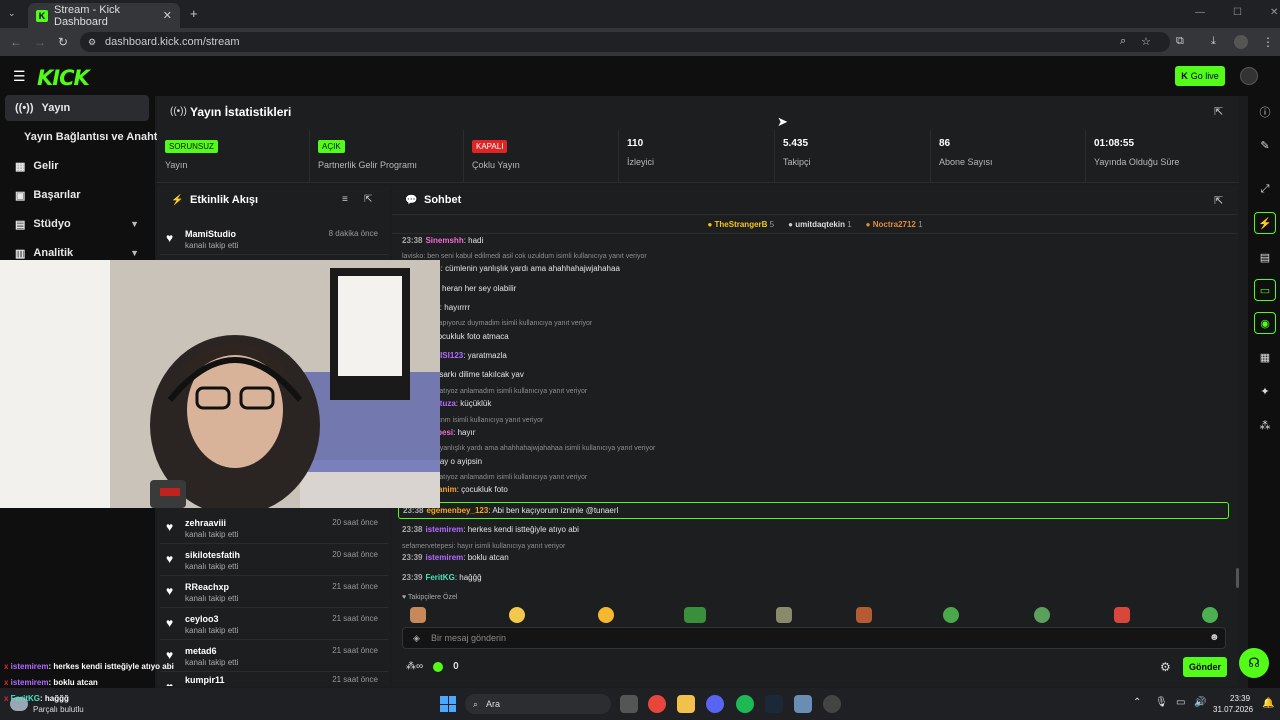 This screenshot has height=720, width=1280. I want to click on zoom-icon: ⌕, so click(1123, 41).